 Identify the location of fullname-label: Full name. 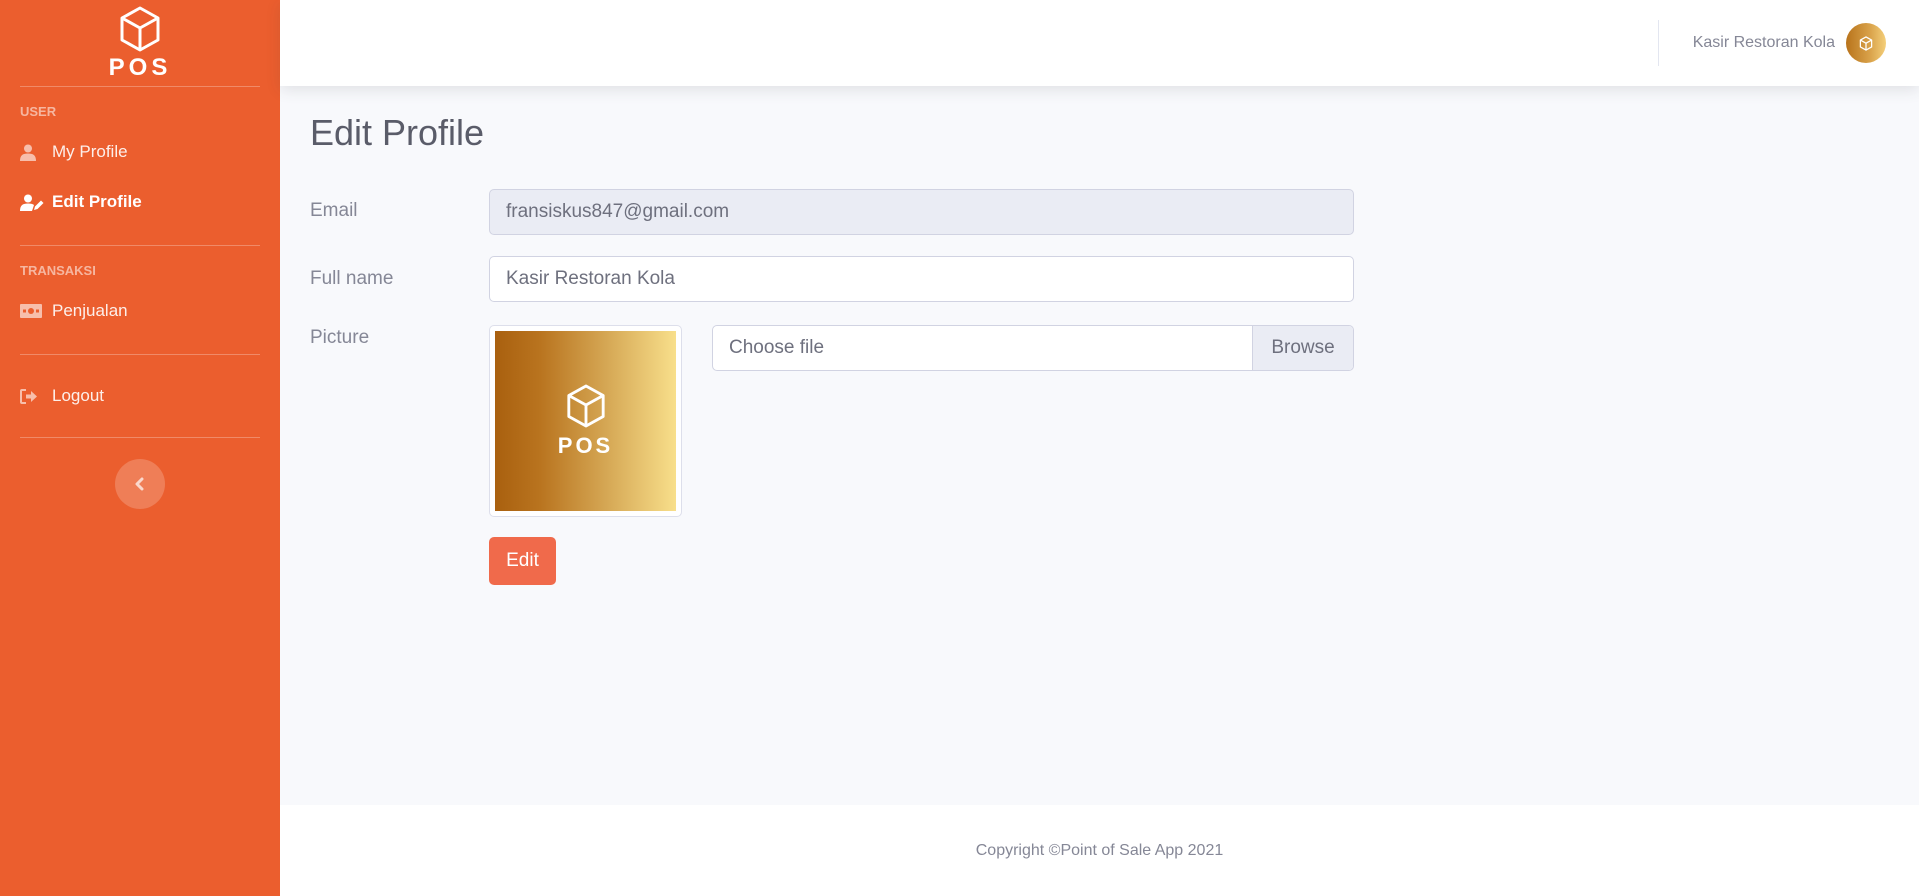
(352, 278).